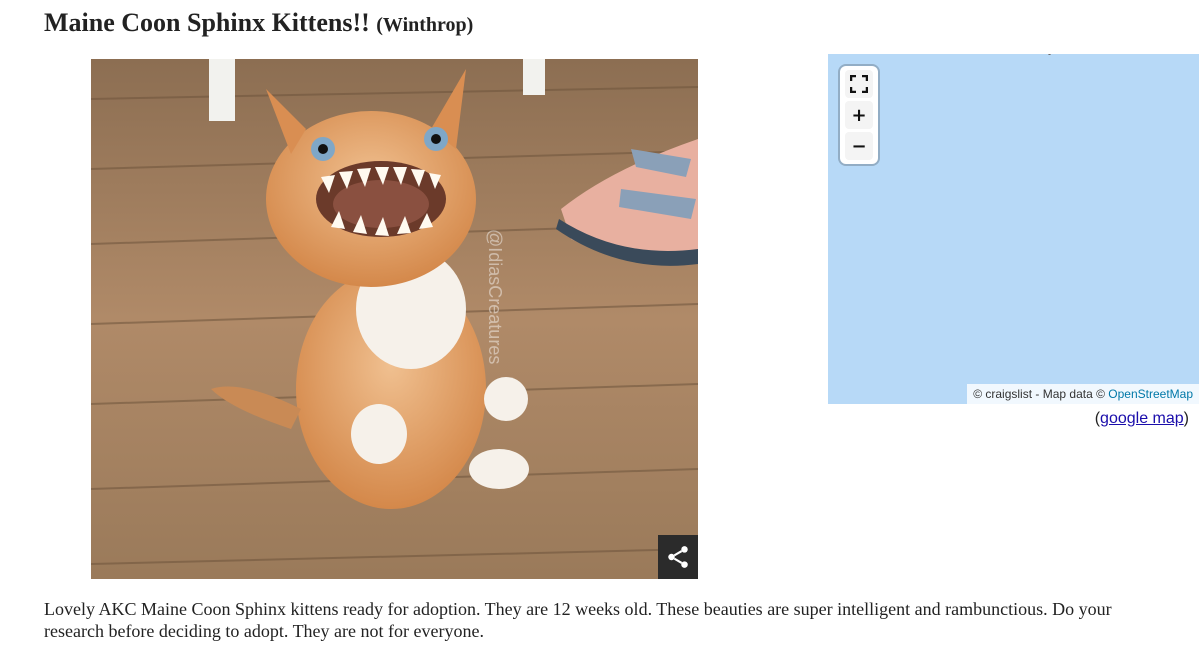 The width and height of the screenshot is (1200, 650). I want to click on share-button, so click(678, 557).